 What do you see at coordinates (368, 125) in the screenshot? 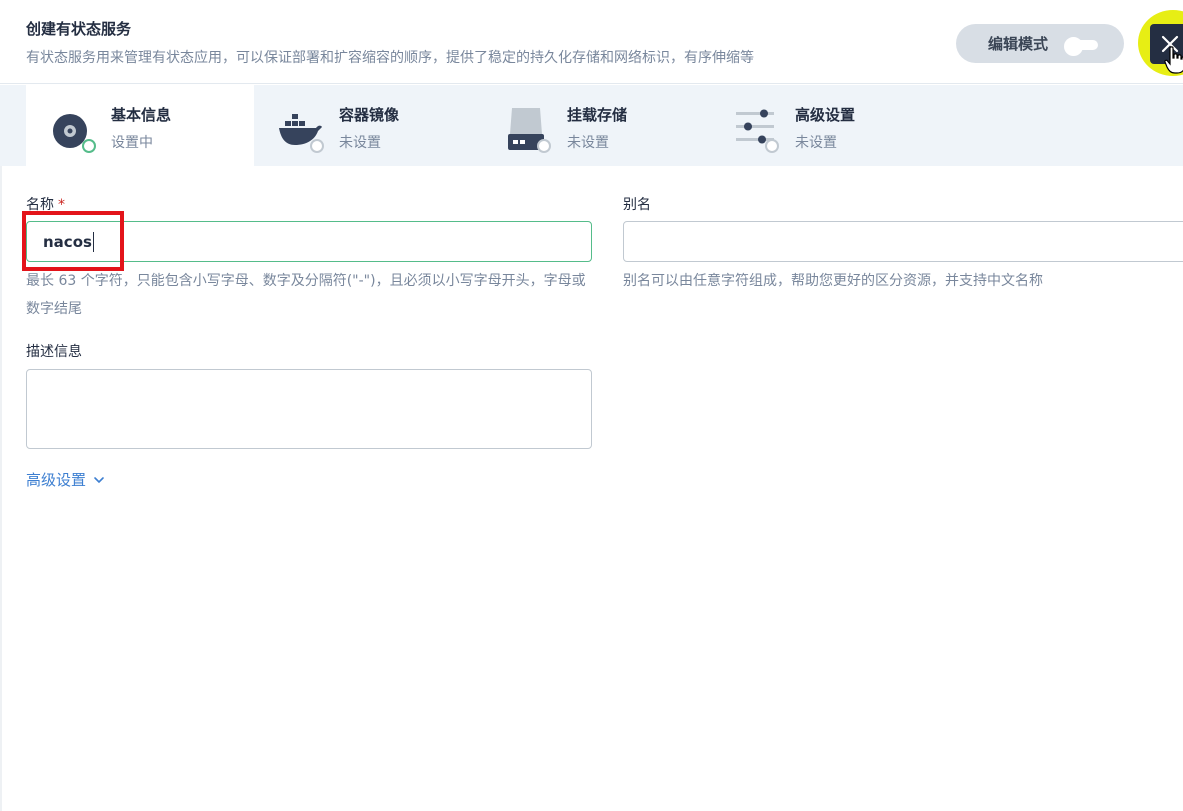
I see `tab-container-image: 容器镜像 未设置` at bounding box center [368, 125].